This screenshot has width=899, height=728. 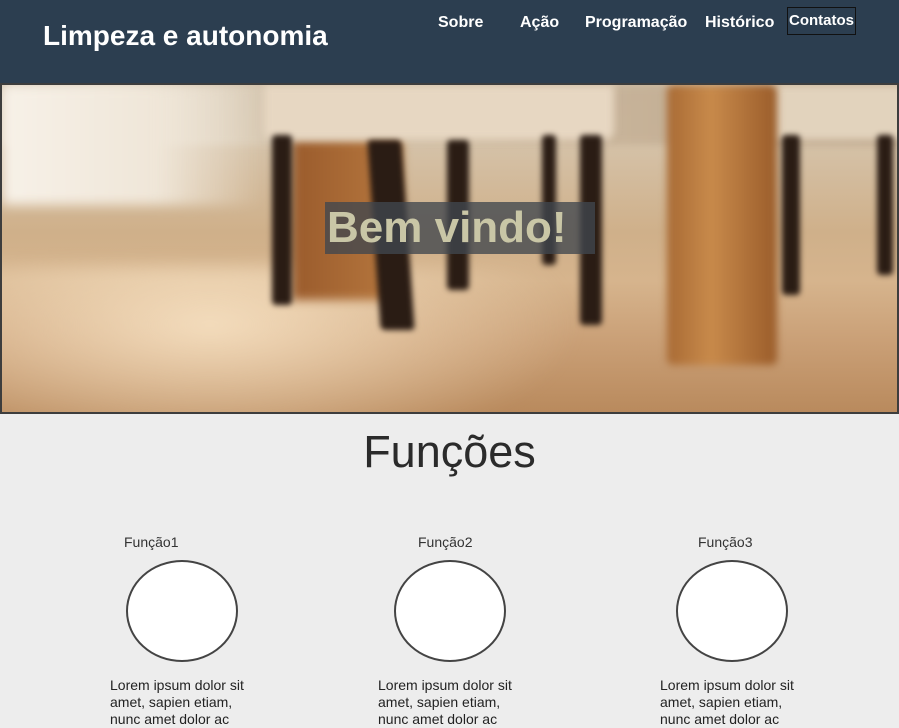 I want to click on nav-sobre: Sobre, so click(x=460, y=23).